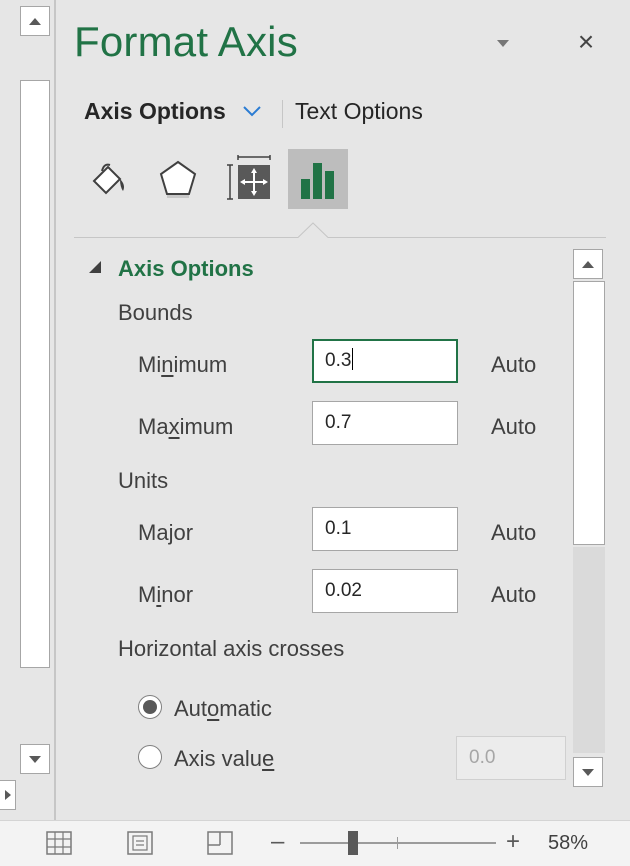  I want to click on arrow-right-icon, so click(7, 795).